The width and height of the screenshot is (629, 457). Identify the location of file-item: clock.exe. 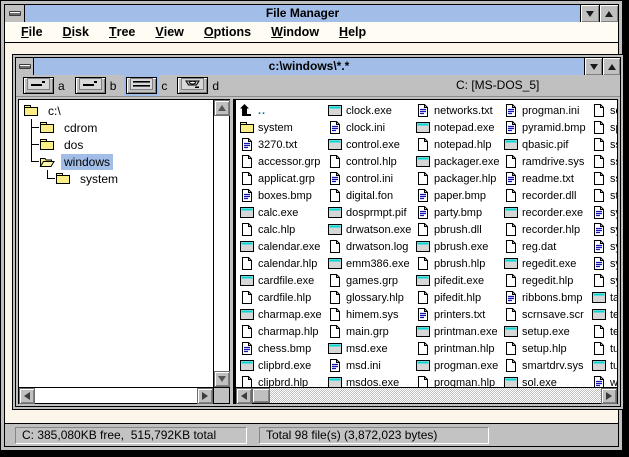
(371, 110).